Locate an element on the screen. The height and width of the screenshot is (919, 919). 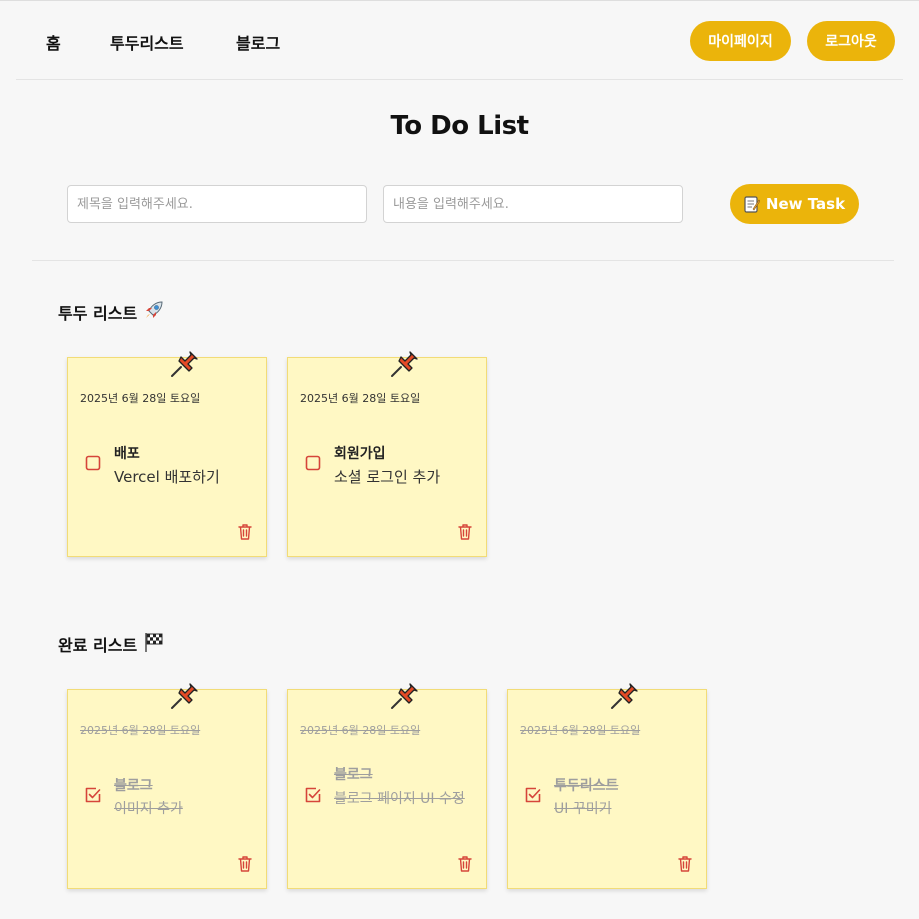
content-input is located at coordinates (533, 204).